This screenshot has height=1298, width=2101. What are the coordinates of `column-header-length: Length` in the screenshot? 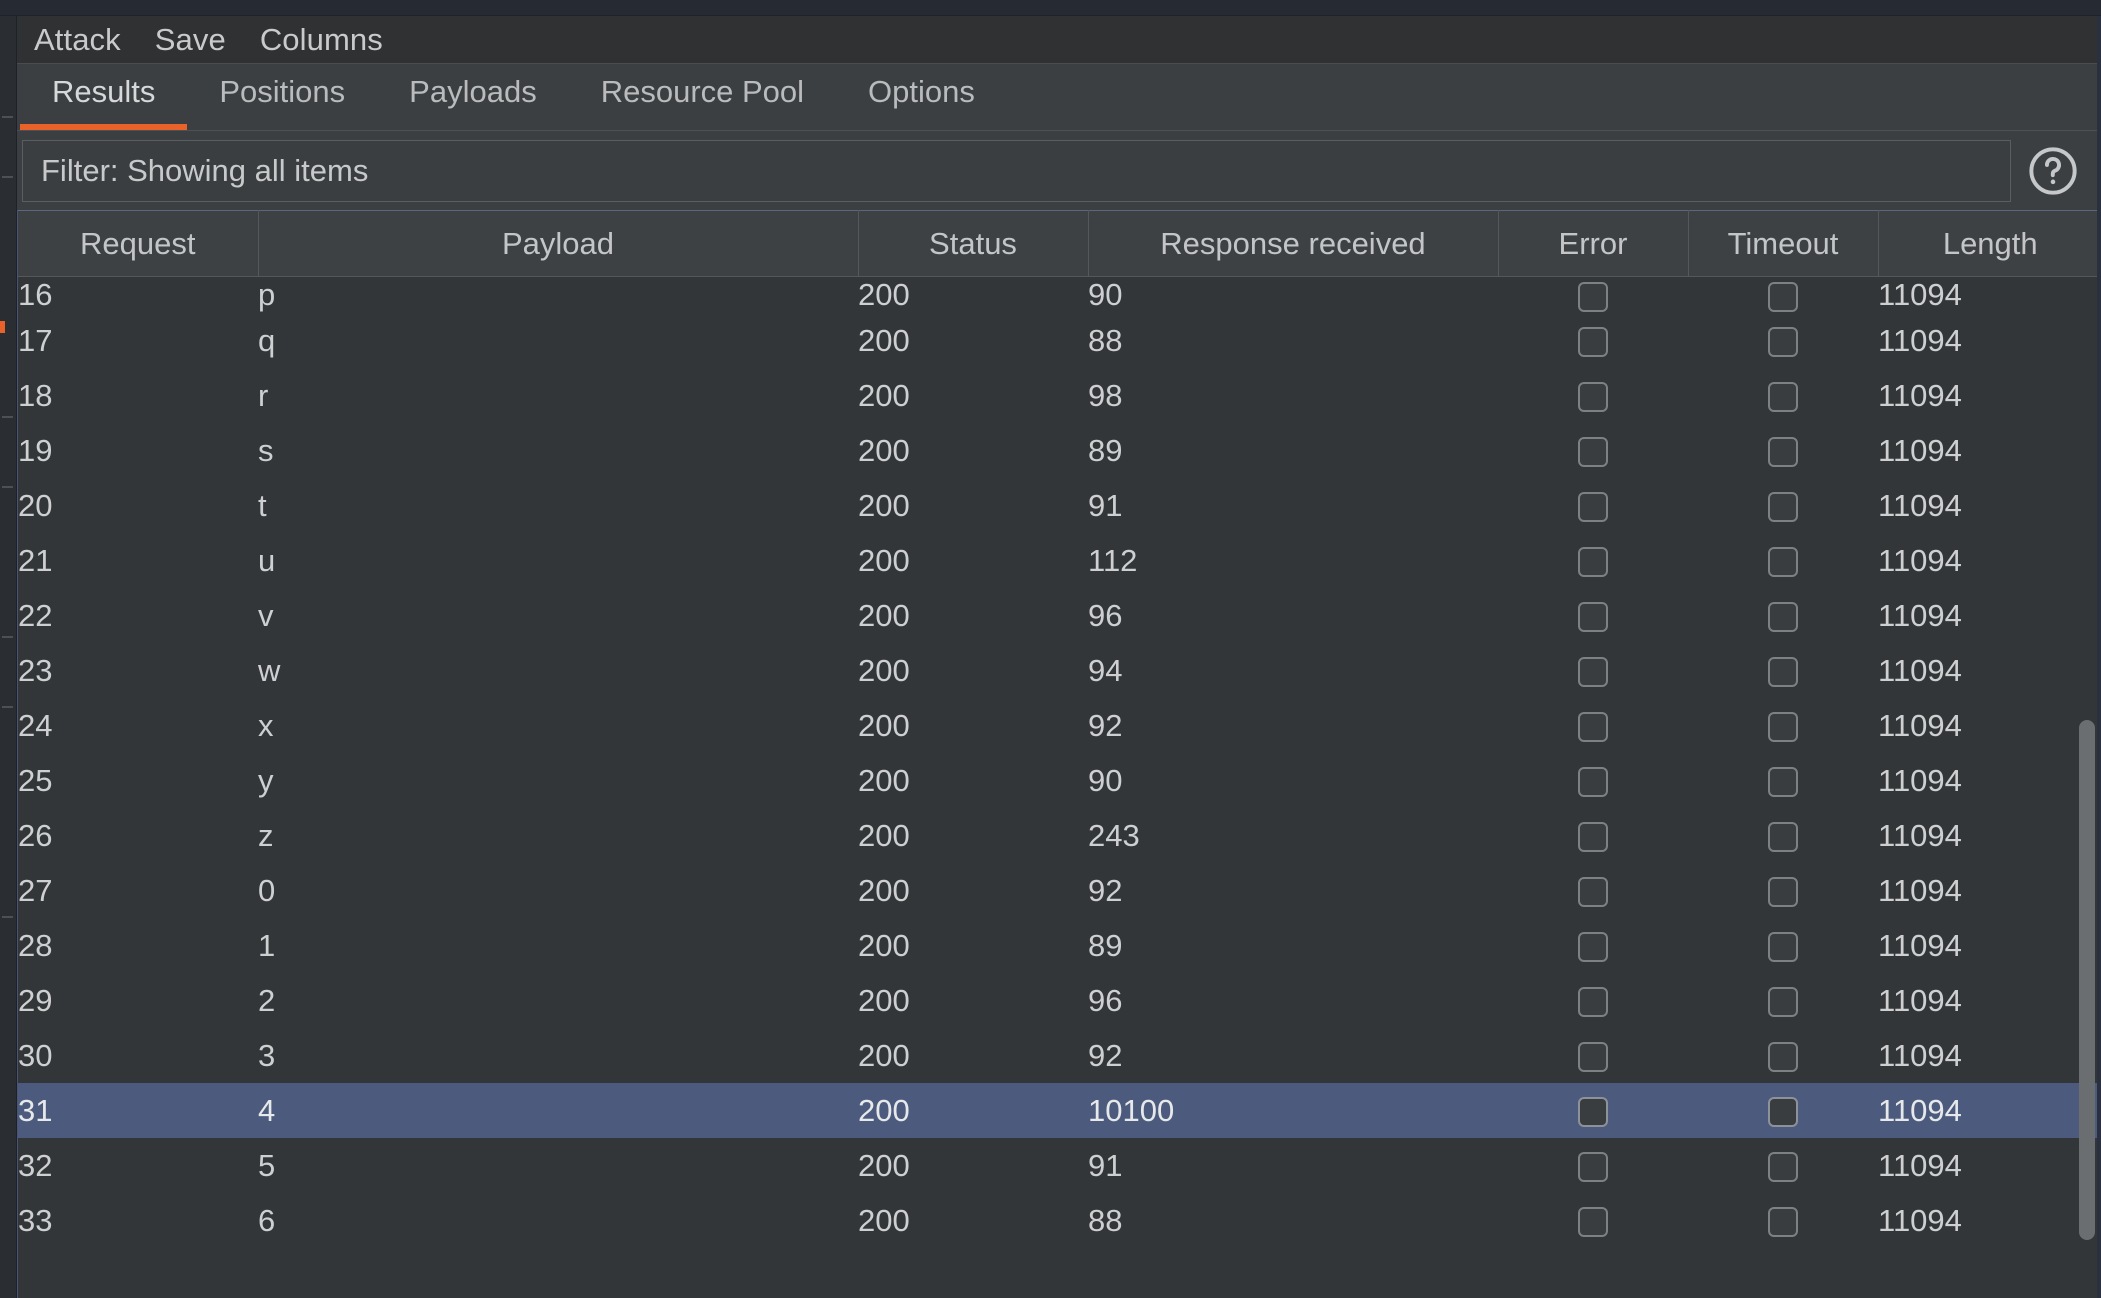 It's located at (1989, 243).